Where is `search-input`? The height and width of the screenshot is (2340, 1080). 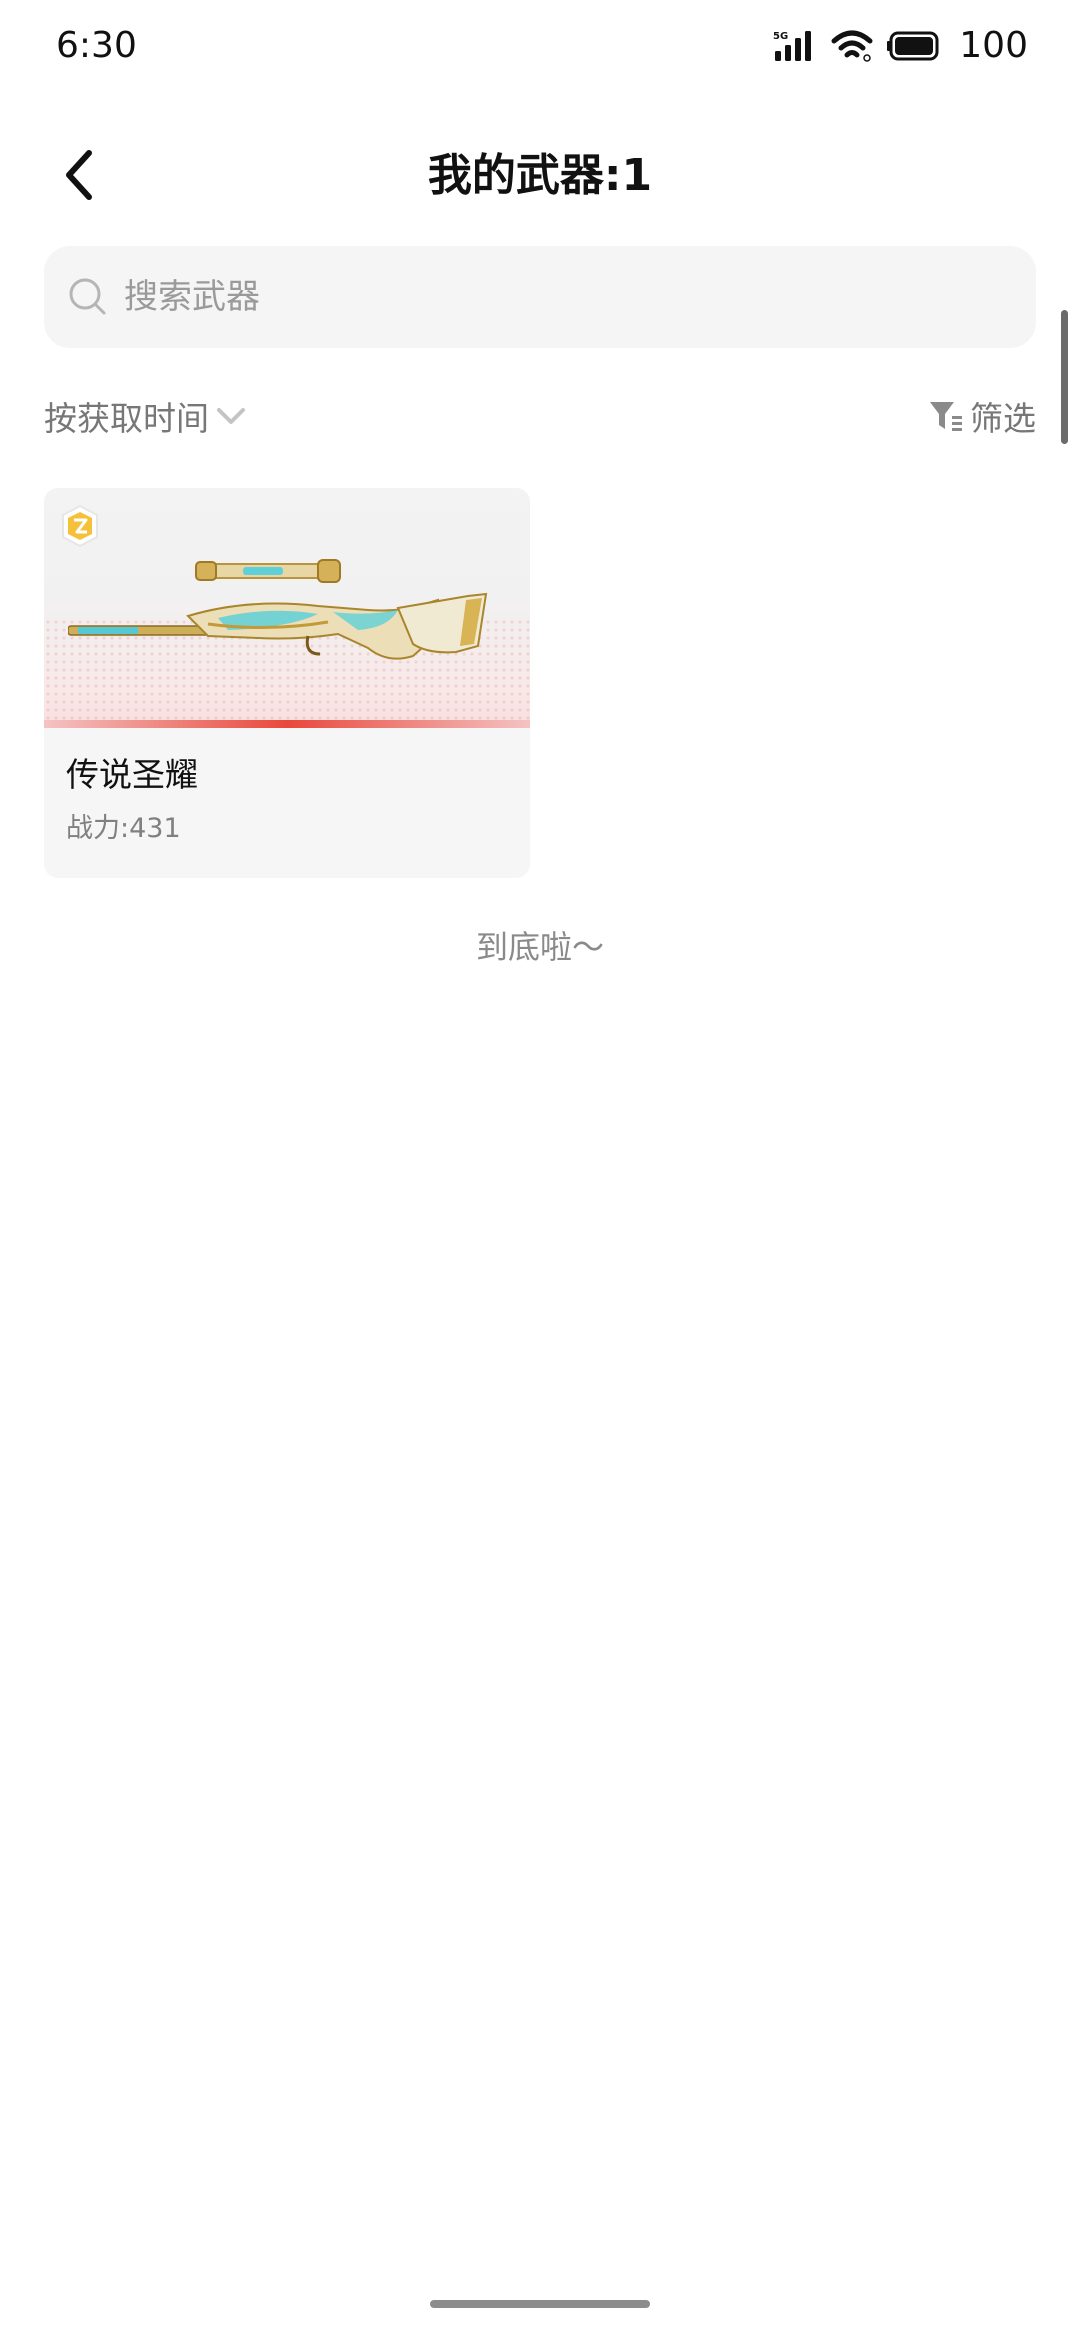
search-input is located at coordinates (579, 297).